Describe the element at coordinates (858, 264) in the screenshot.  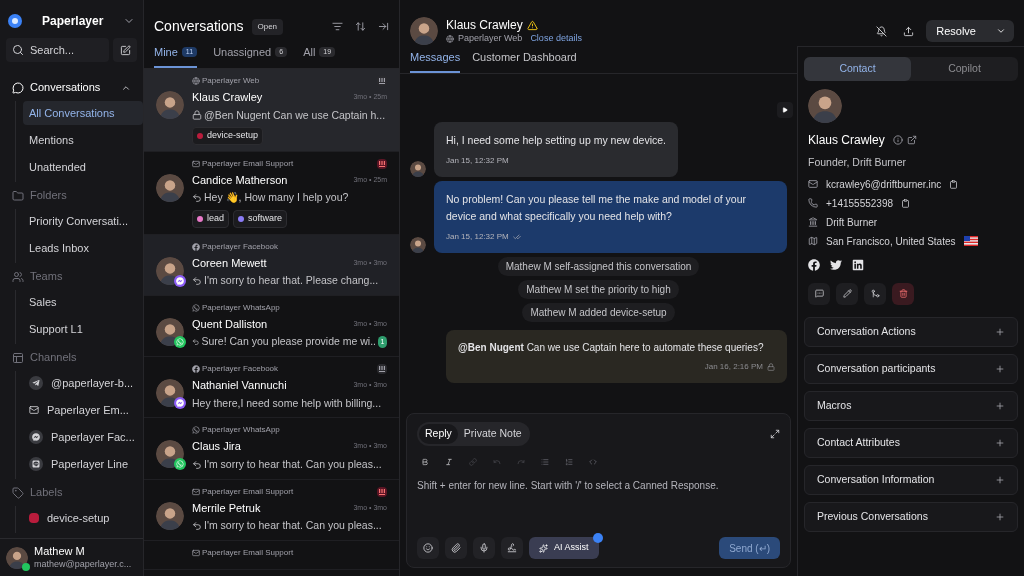
I see `linkedin-icon` at that location.